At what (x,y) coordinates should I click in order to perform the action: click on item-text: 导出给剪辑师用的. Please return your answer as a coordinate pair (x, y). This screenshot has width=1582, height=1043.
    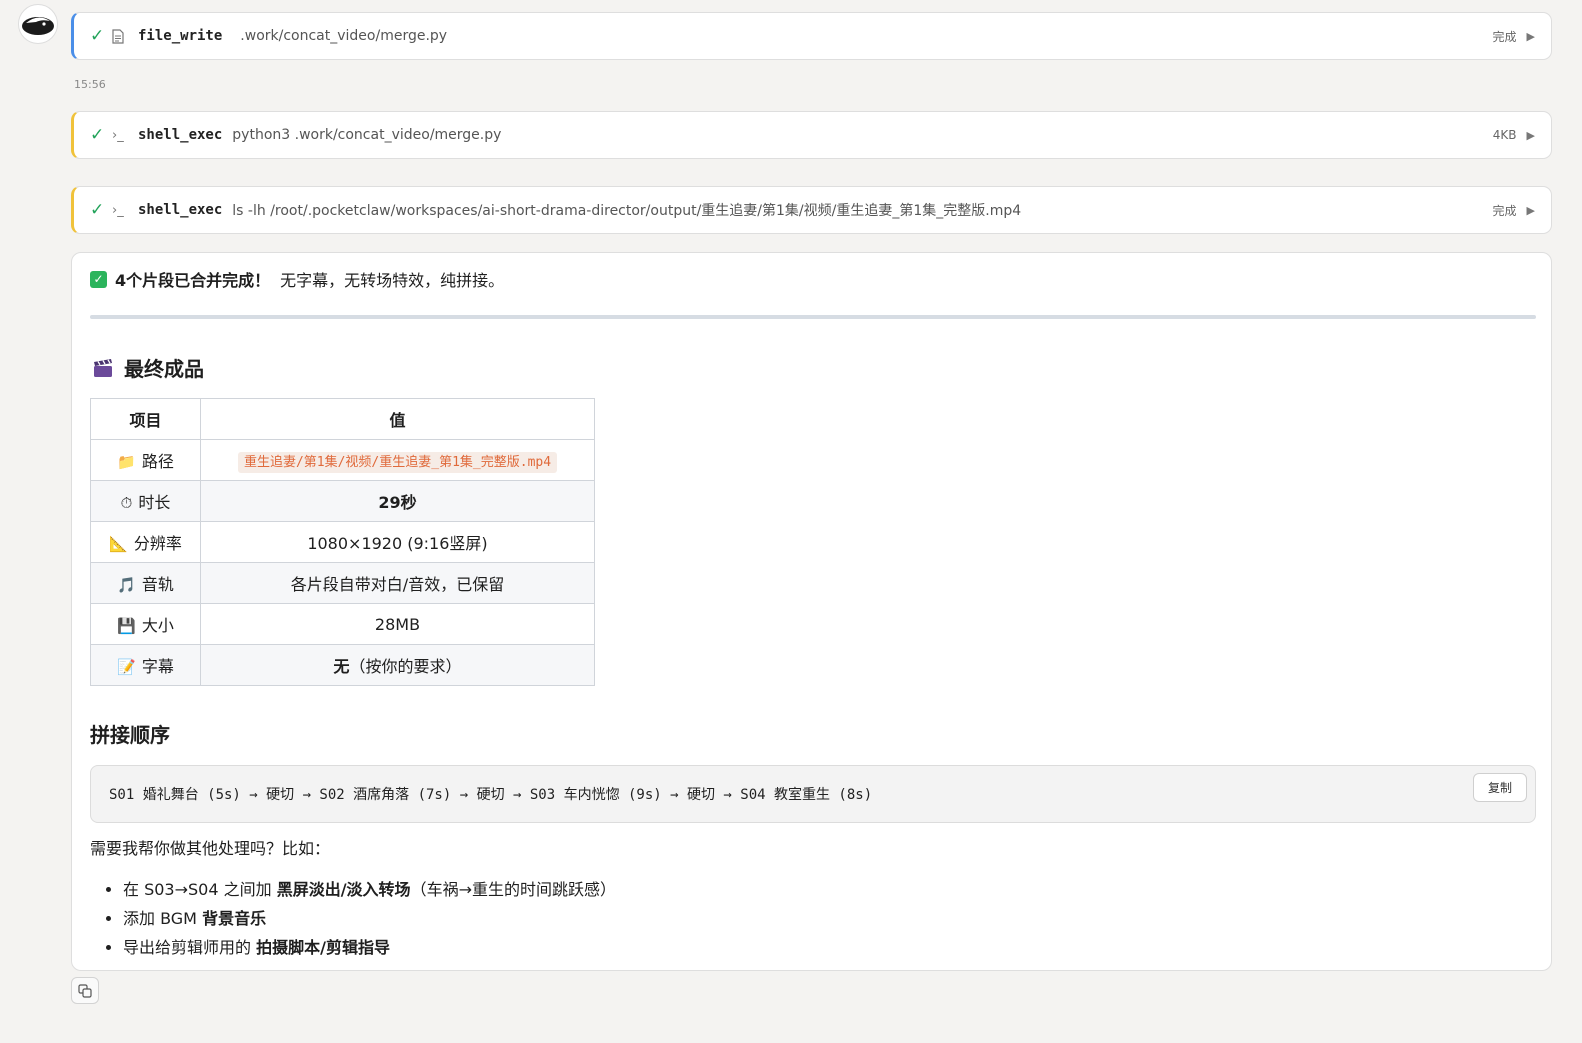
    Looking at the image, I should click on (190, 947).